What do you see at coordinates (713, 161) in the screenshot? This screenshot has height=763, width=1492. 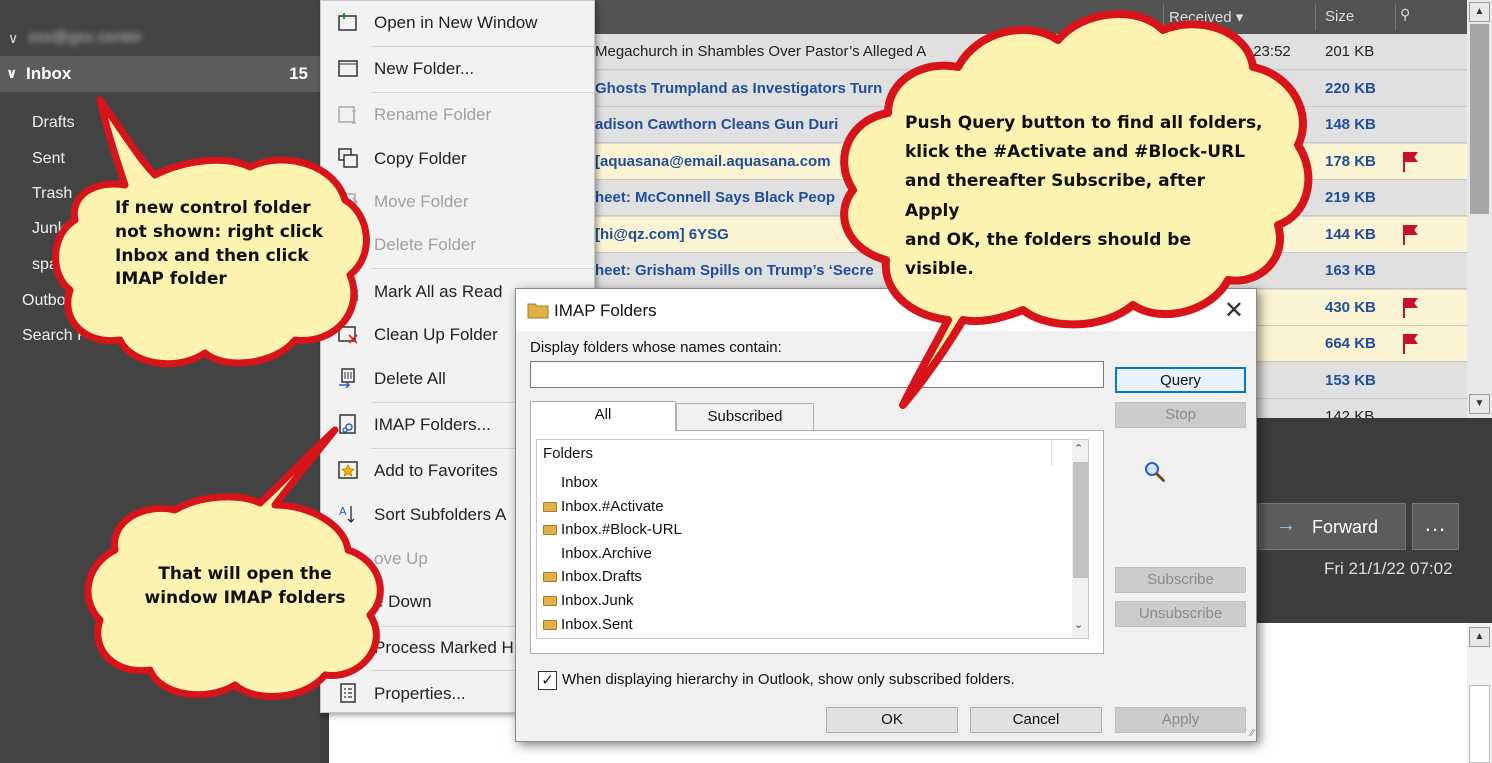 I see `message-subject: [aquasana@email.aquasana.com` at bounding box center [713, 161].